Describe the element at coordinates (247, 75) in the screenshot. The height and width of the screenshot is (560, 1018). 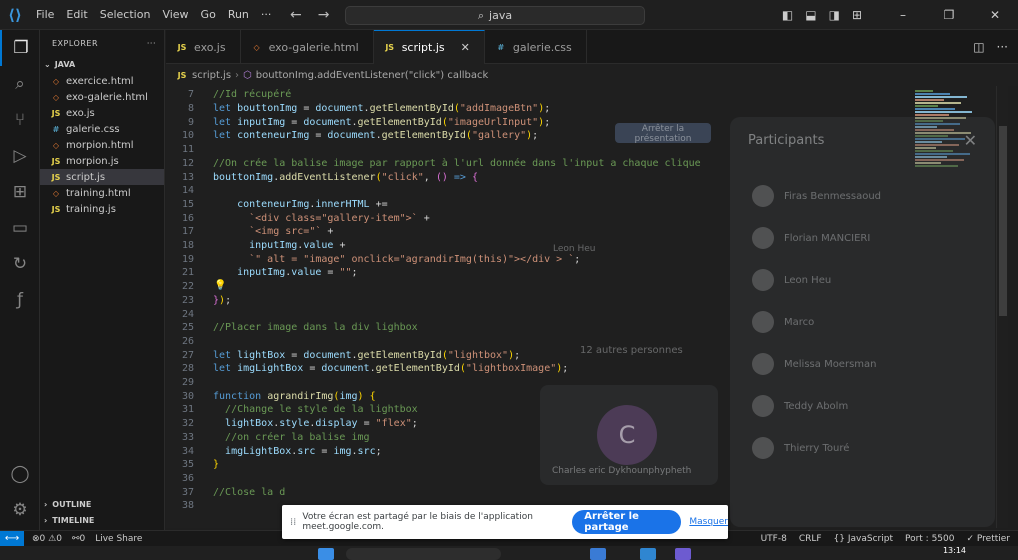
I see `breadcrumb-symbol-icon: ⬡` at that location.